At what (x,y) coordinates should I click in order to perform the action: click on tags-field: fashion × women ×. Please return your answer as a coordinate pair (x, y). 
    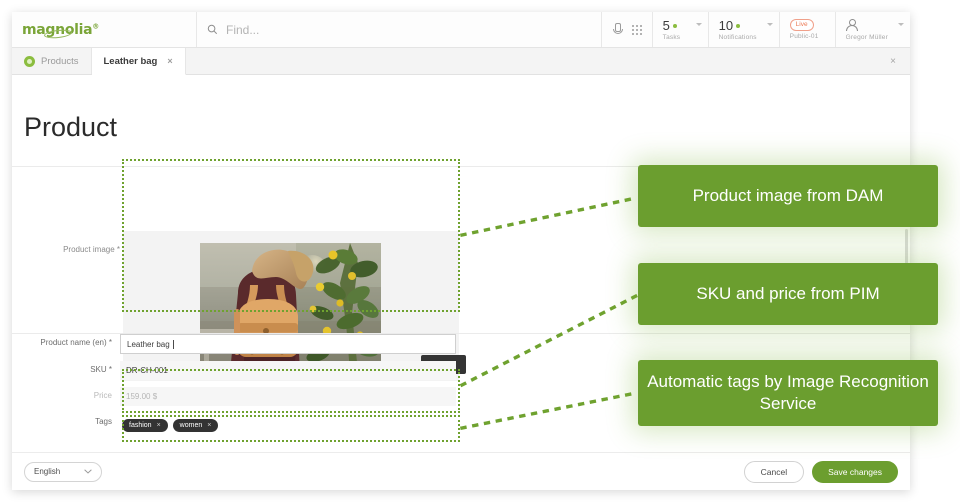
    Looking at the image, I should click on (288, 425).